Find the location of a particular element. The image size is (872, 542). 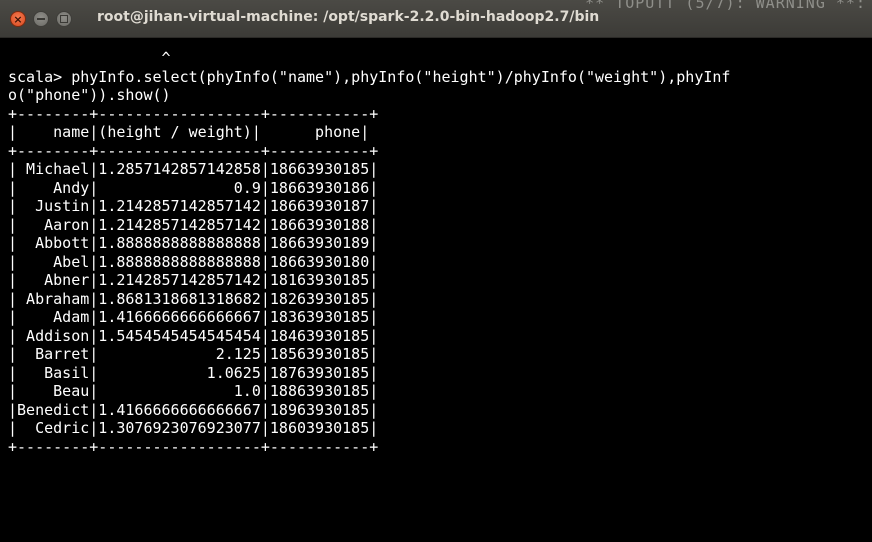

terminal-line: | Abbott|1.8888888888888888|18663930189| is located at coordinates (193, 243).